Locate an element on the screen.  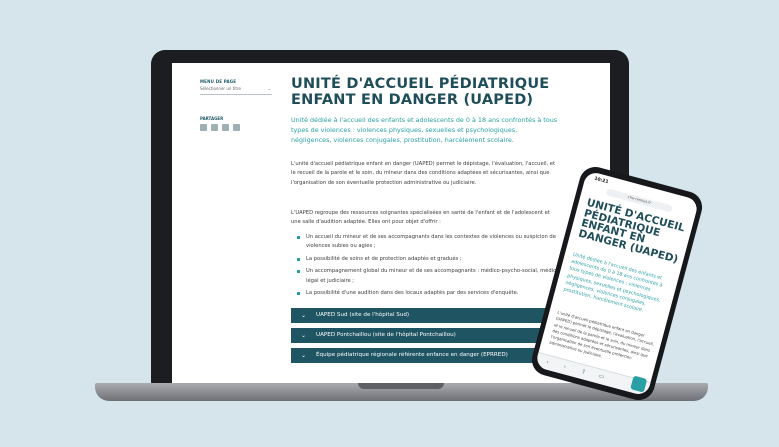
share-icon: ⇪ is located at coordinates (583, 372).